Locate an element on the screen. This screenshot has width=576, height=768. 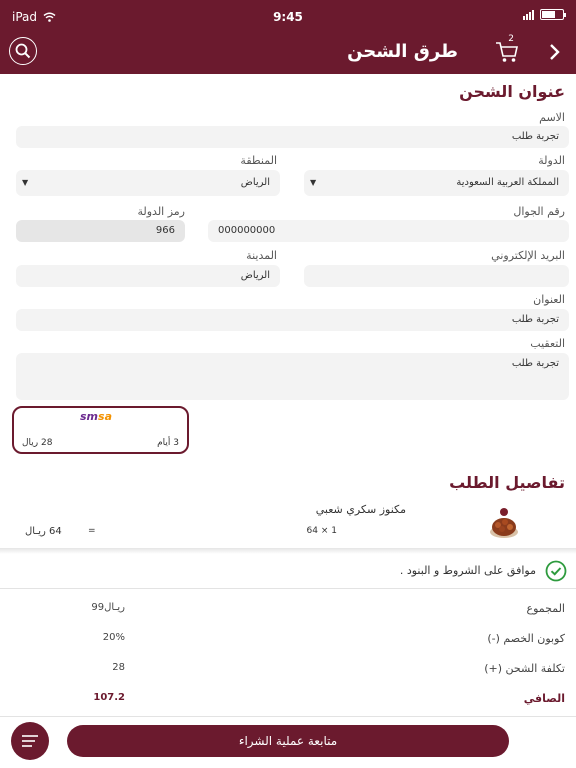
shipping-cost-label: تكلفة الشحن (+) is located at coordinates (524, 668).